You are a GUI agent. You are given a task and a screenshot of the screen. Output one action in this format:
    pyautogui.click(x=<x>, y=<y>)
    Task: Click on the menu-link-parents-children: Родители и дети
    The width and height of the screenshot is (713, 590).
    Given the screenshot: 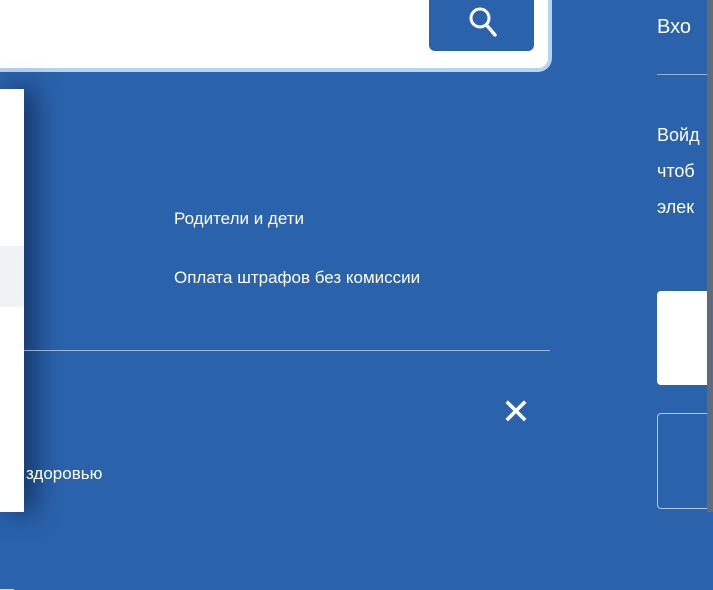 What is the action you would take?
    pyautogui.click(x=239, y=219)
    